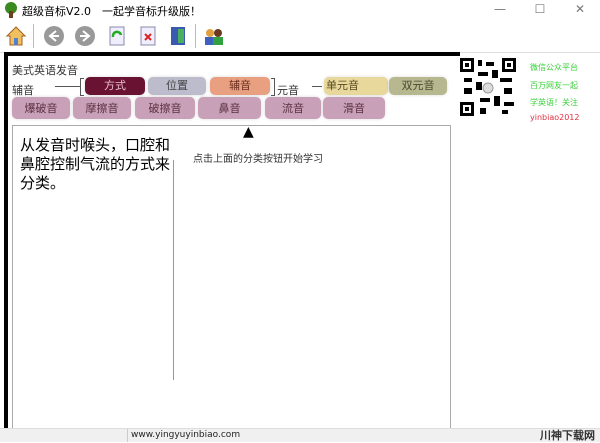 Image resolution: width=600 pixels, height=443 pixels. Describe the element at coordinates (500, 9) in the screenshot. I see `minimize-button: —` at that location.